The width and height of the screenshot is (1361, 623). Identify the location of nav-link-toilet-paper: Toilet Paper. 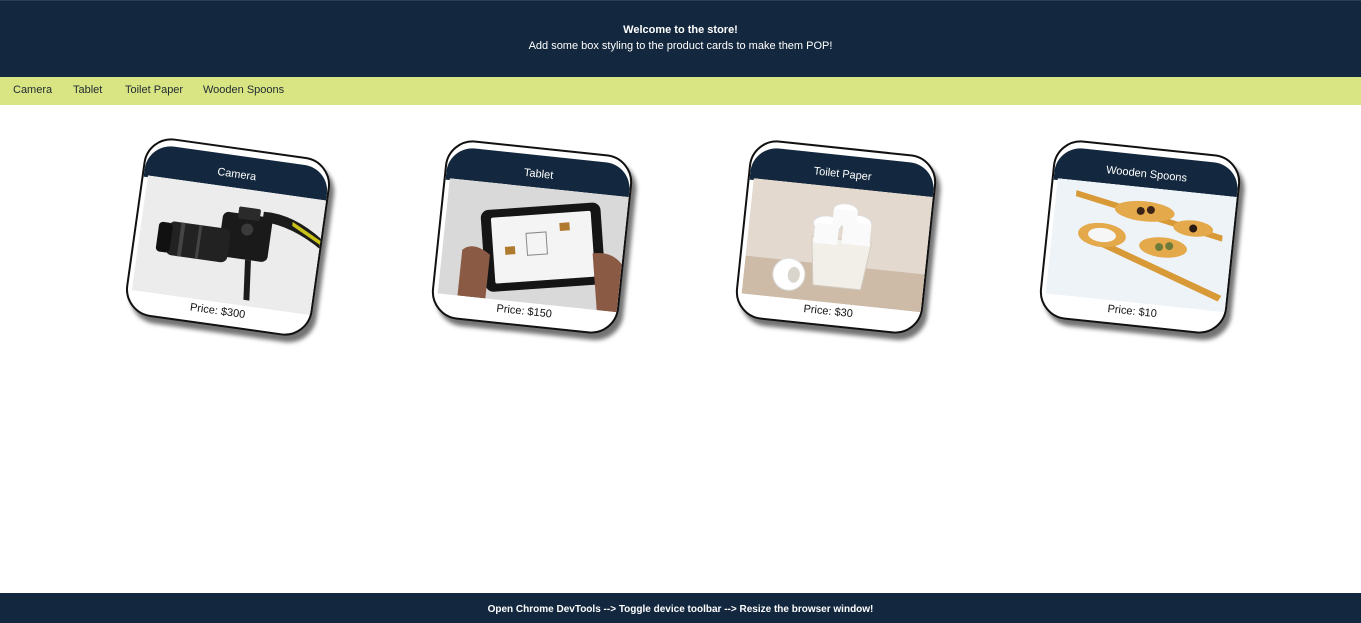
(154, 90).